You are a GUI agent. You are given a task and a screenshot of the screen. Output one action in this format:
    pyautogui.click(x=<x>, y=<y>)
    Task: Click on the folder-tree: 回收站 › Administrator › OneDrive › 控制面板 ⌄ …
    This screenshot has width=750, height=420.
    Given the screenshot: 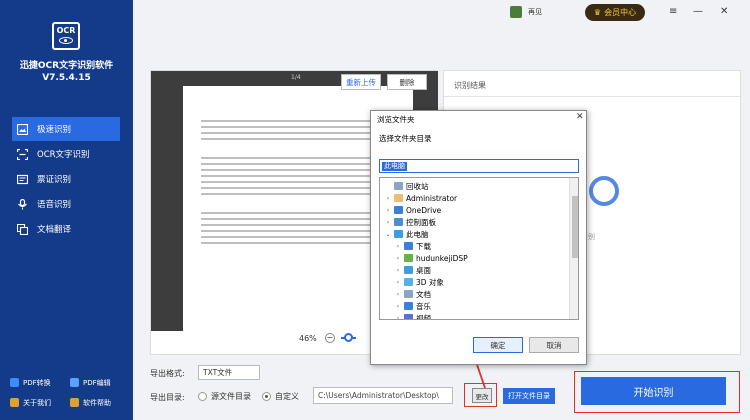 What is the action you would take?
    pyautogui.click(x=479, y=248)
    